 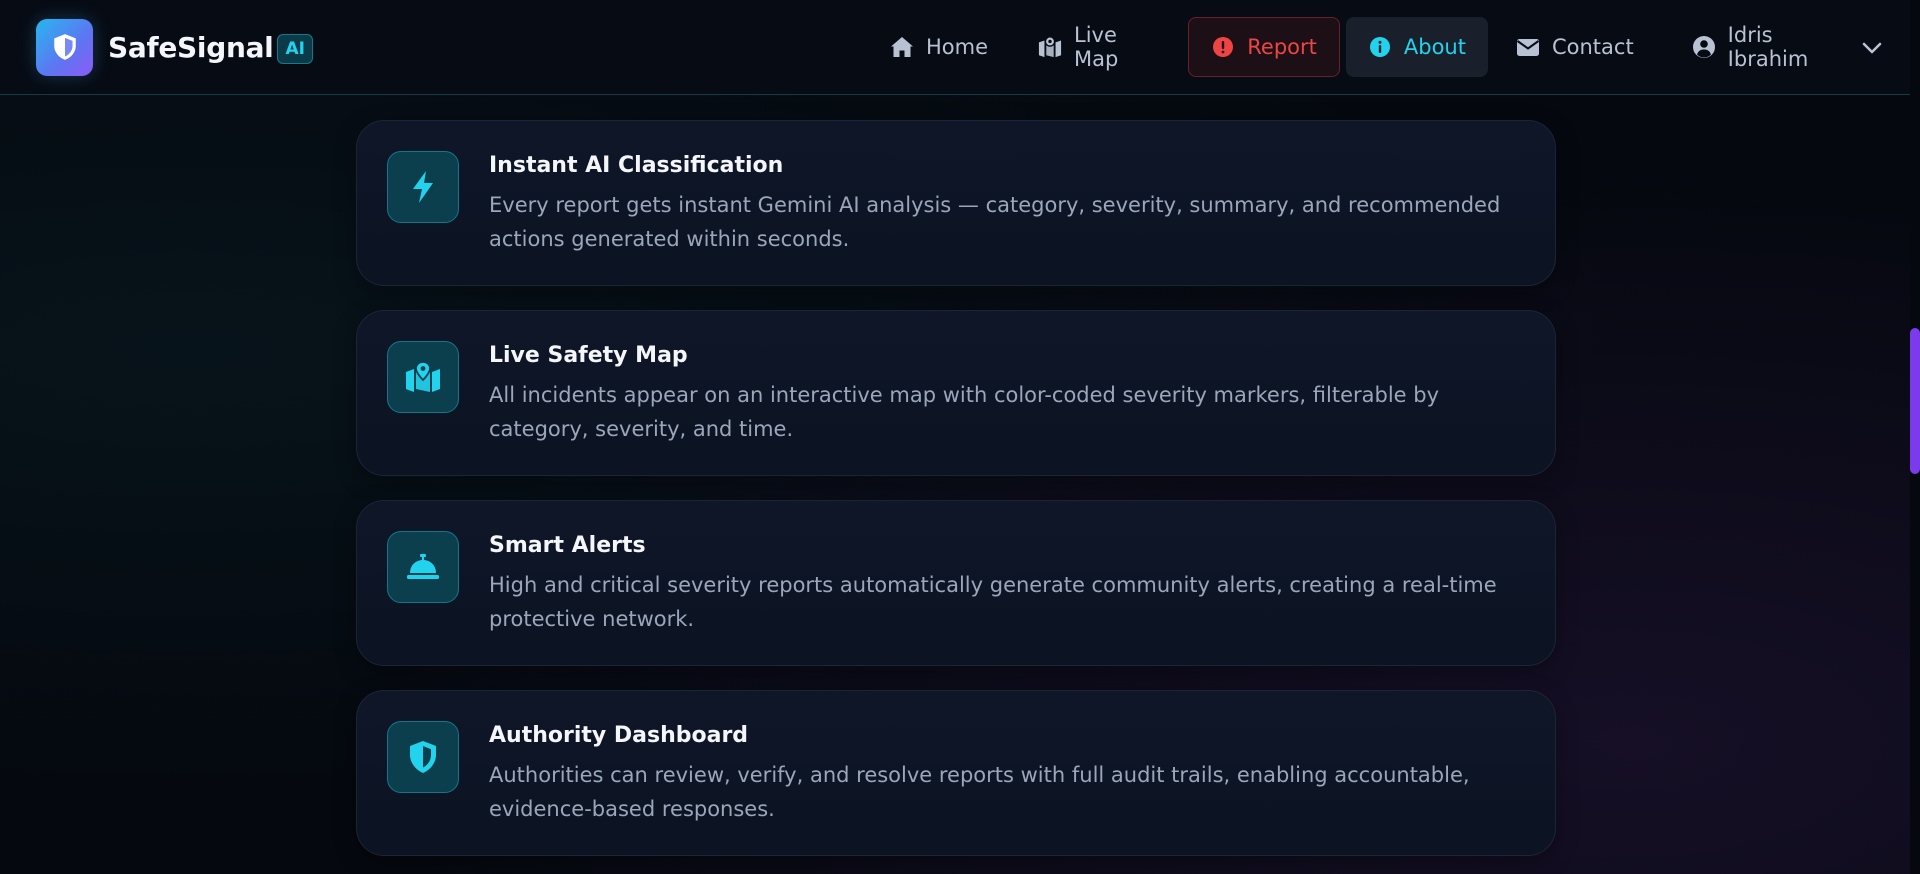 What do you see at coordinates (191, 47) in the screenshot?
I see `brand-name: SafeSignal` at bounding box center [191, 47].